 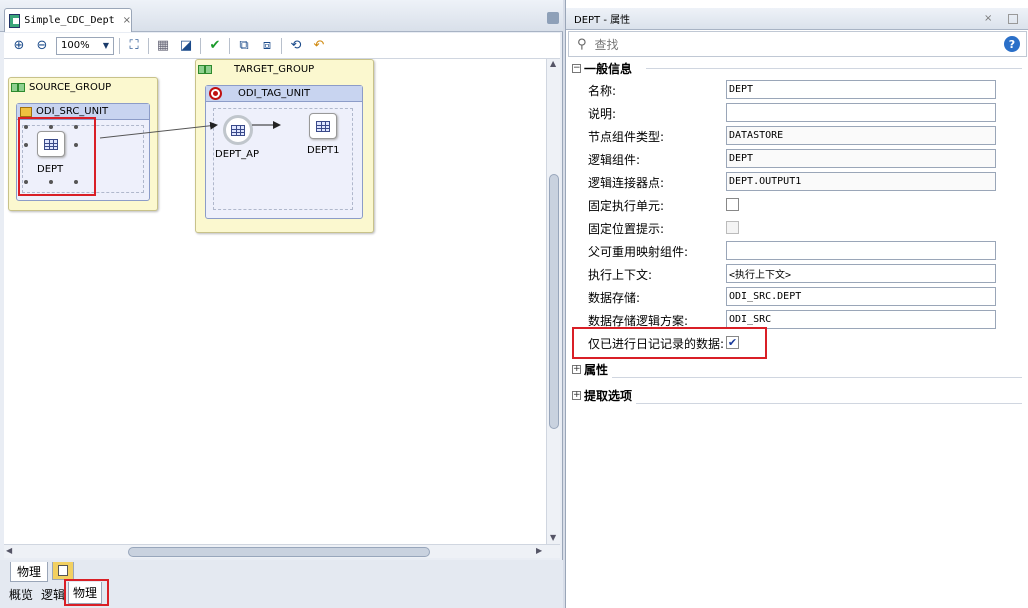 I want to click on prop-label-description: 说明:, so click(x=602, y=114).